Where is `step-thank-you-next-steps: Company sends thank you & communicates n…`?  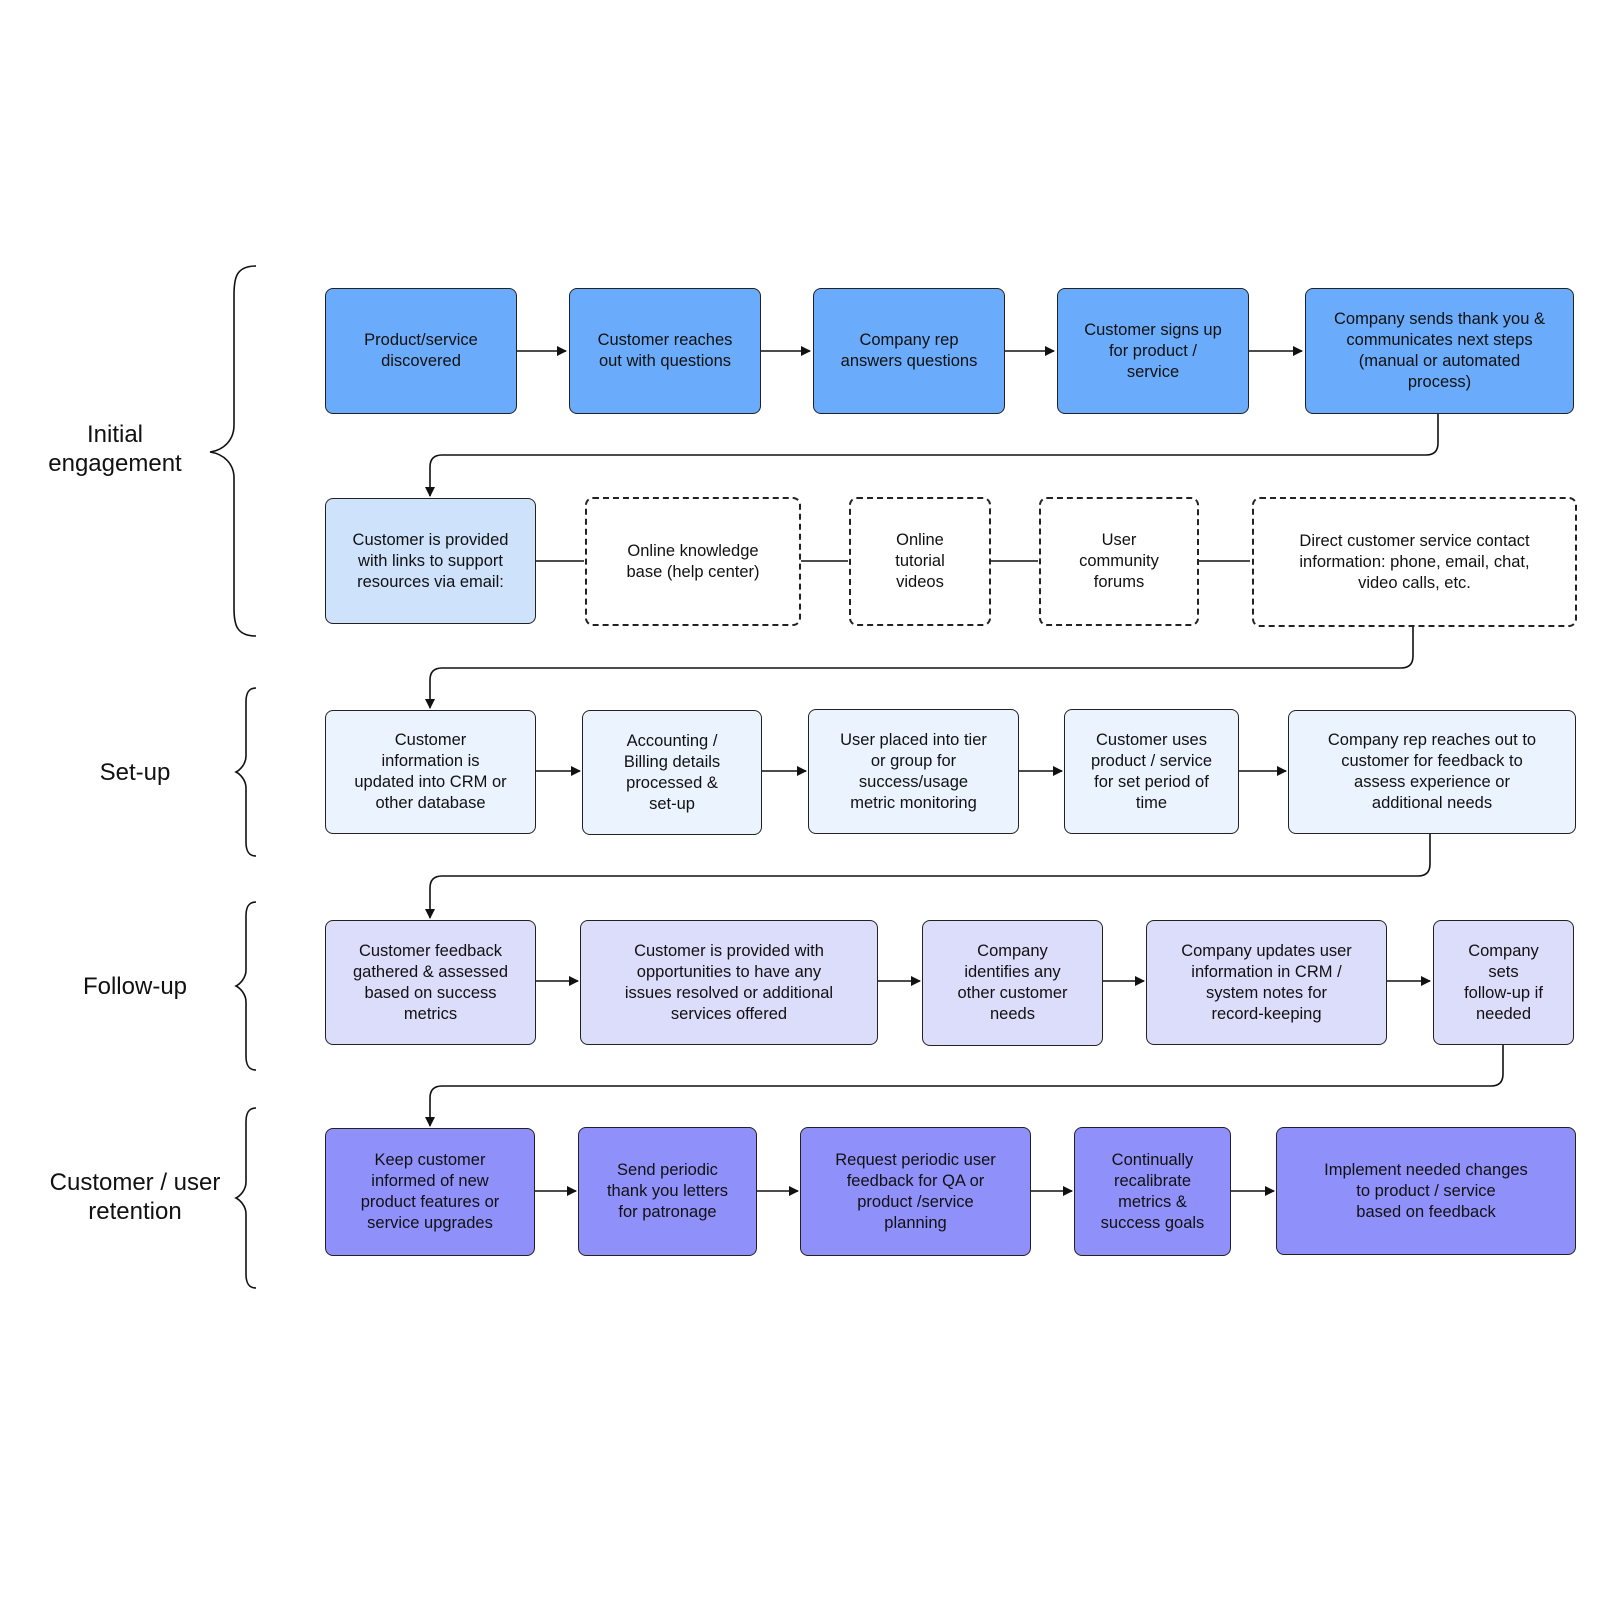 step-thank-you-next-steps: Company sends thank you & communicates n… is located at coordinates (1439, 351).